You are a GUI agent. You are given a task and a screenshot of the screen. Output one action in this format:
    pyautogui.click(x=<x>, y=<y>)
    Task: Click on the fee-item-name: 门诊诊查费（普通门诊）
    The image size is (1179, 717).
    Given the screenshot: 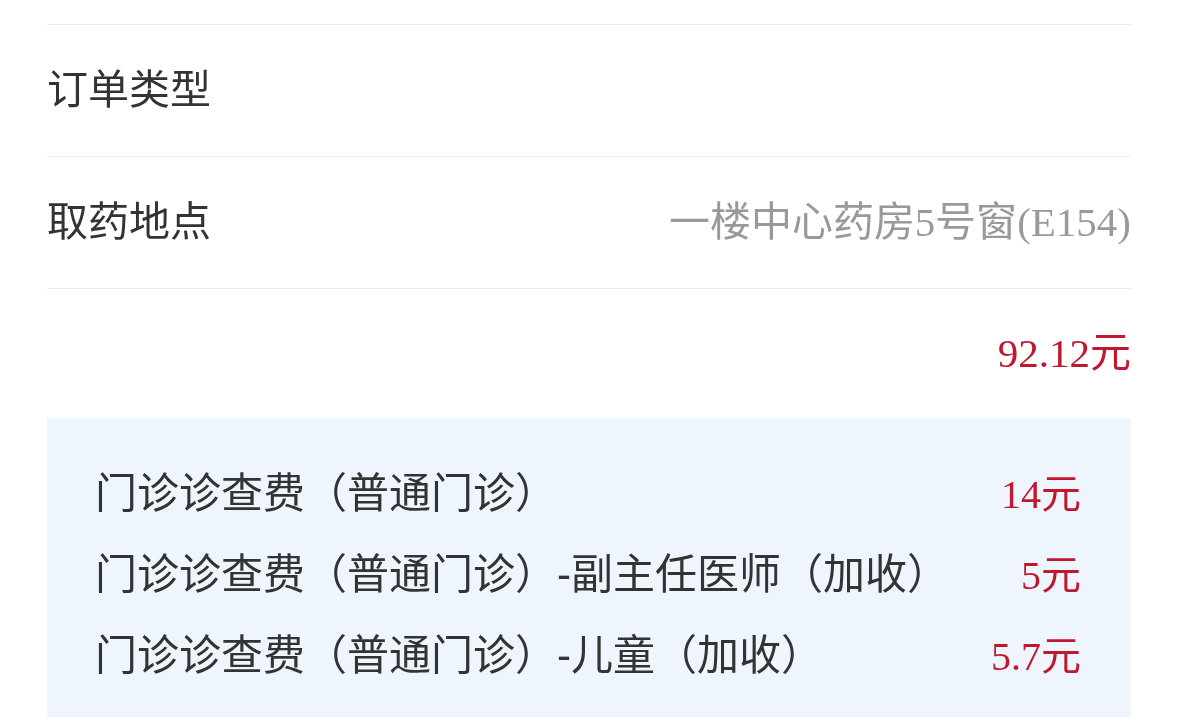 What is the action you would take?
    pyautogui.click(x=326, y=494)
    